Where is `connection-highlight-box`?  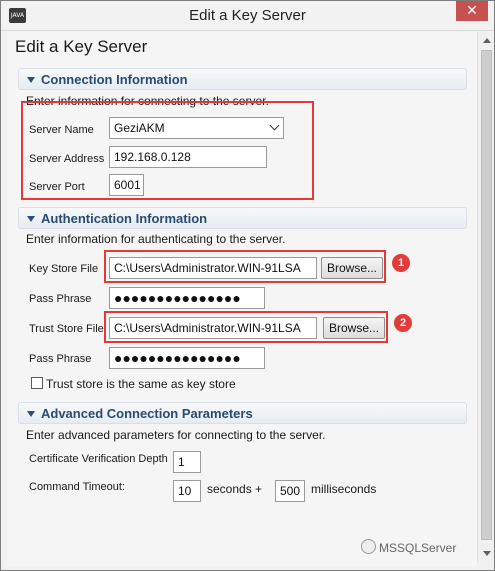
connection-highlight-box is located at coordinates (167, 150).